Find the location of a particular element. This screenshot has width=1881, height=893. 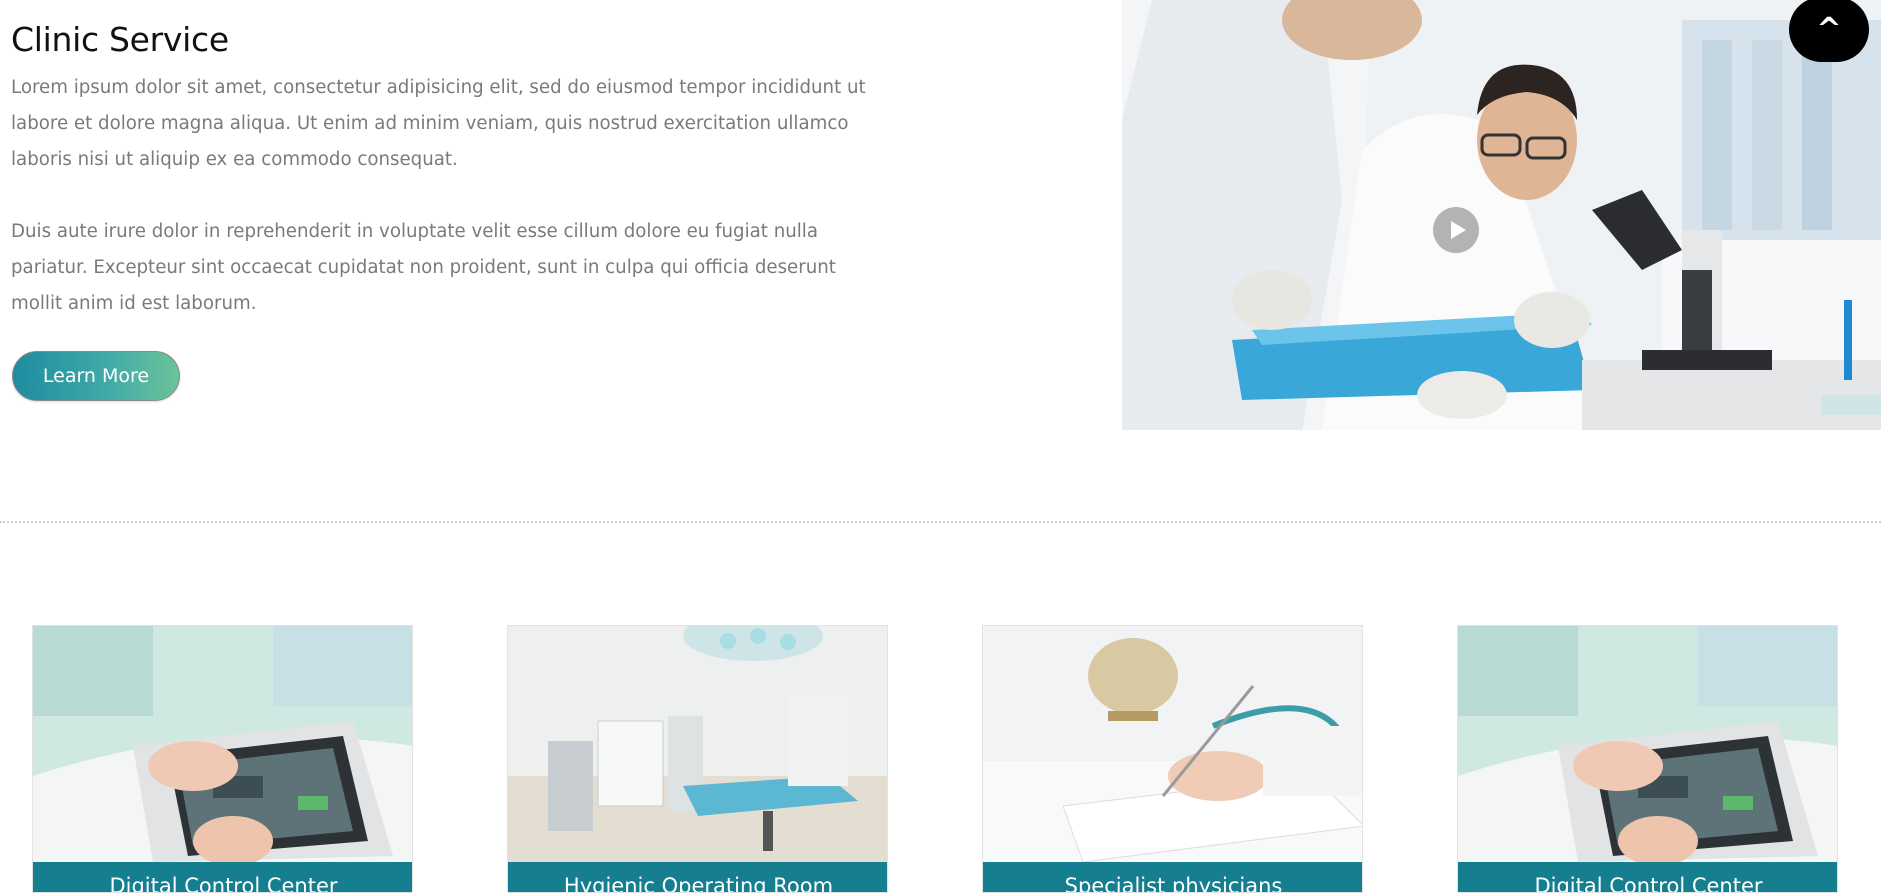

play-video-button is located at coordinates (1456, 230).